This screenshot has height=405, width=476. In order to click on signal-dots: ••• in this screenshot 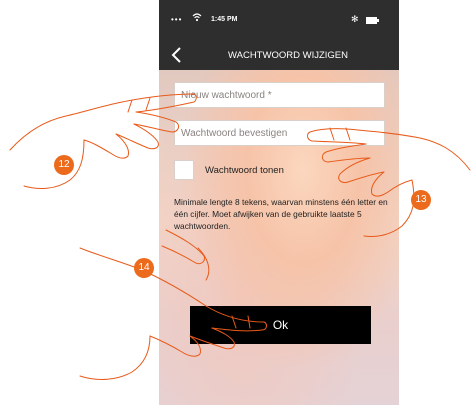, I will do `click(177, 19)`.